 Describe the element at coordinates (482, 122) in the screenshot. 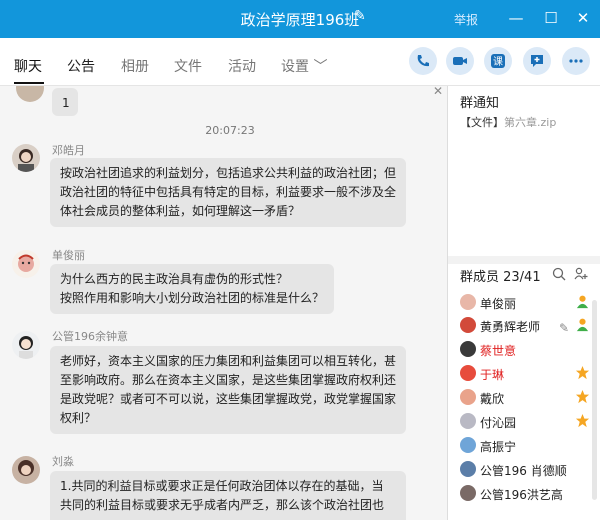

I see `notice-file-prefix: 【文件】` at that location.